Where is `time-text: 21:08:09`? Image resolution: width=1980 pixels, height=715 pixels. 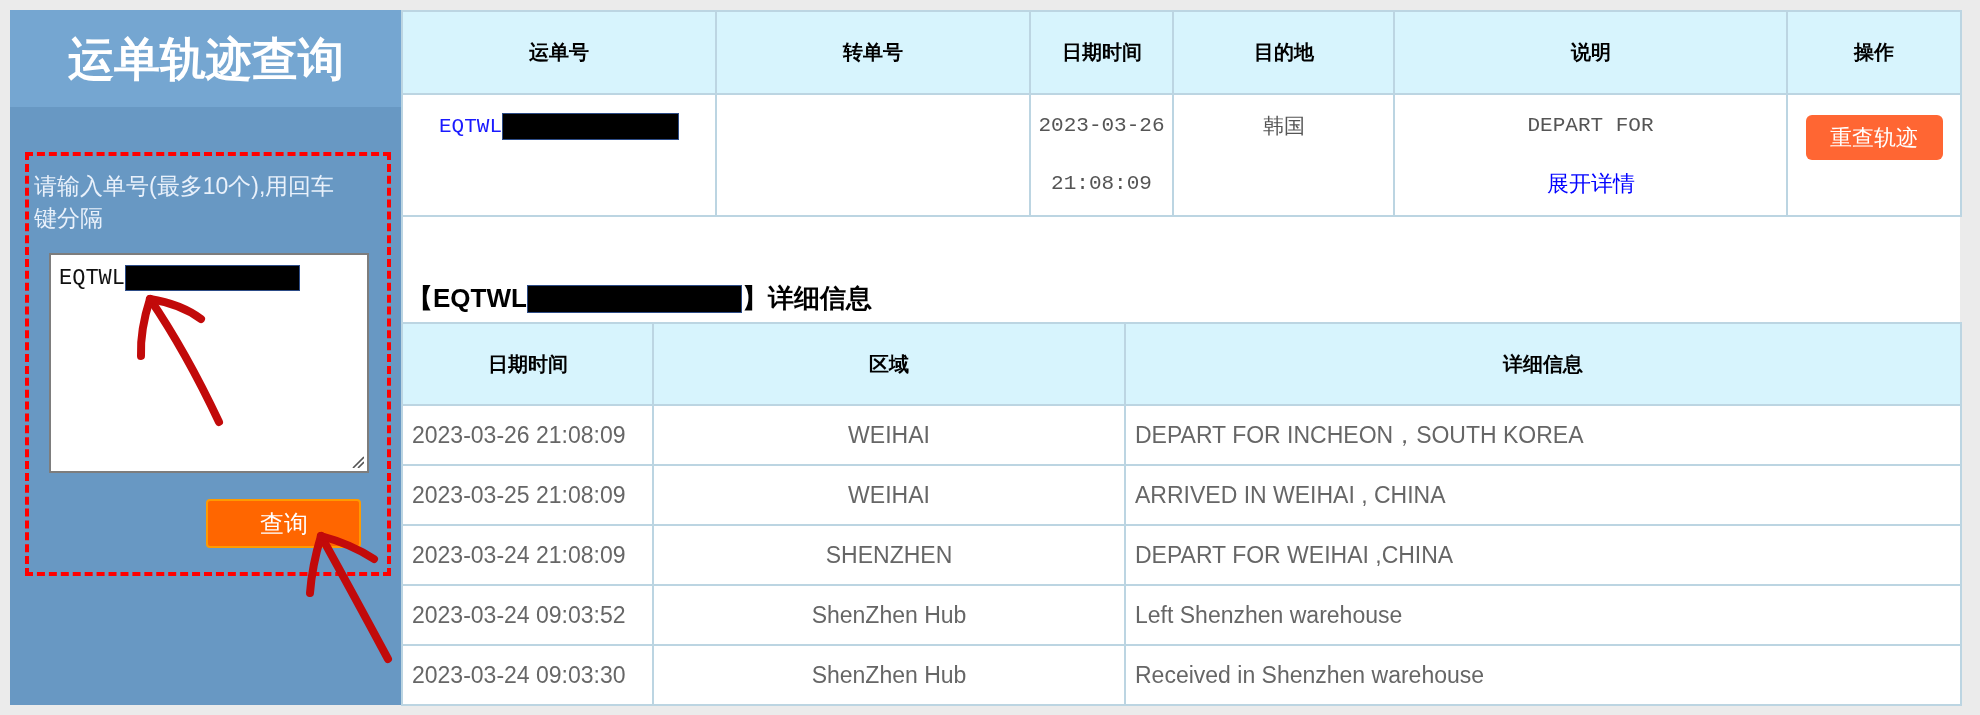 time-text: 21:08:09 is located at coordinates (1101, 184).